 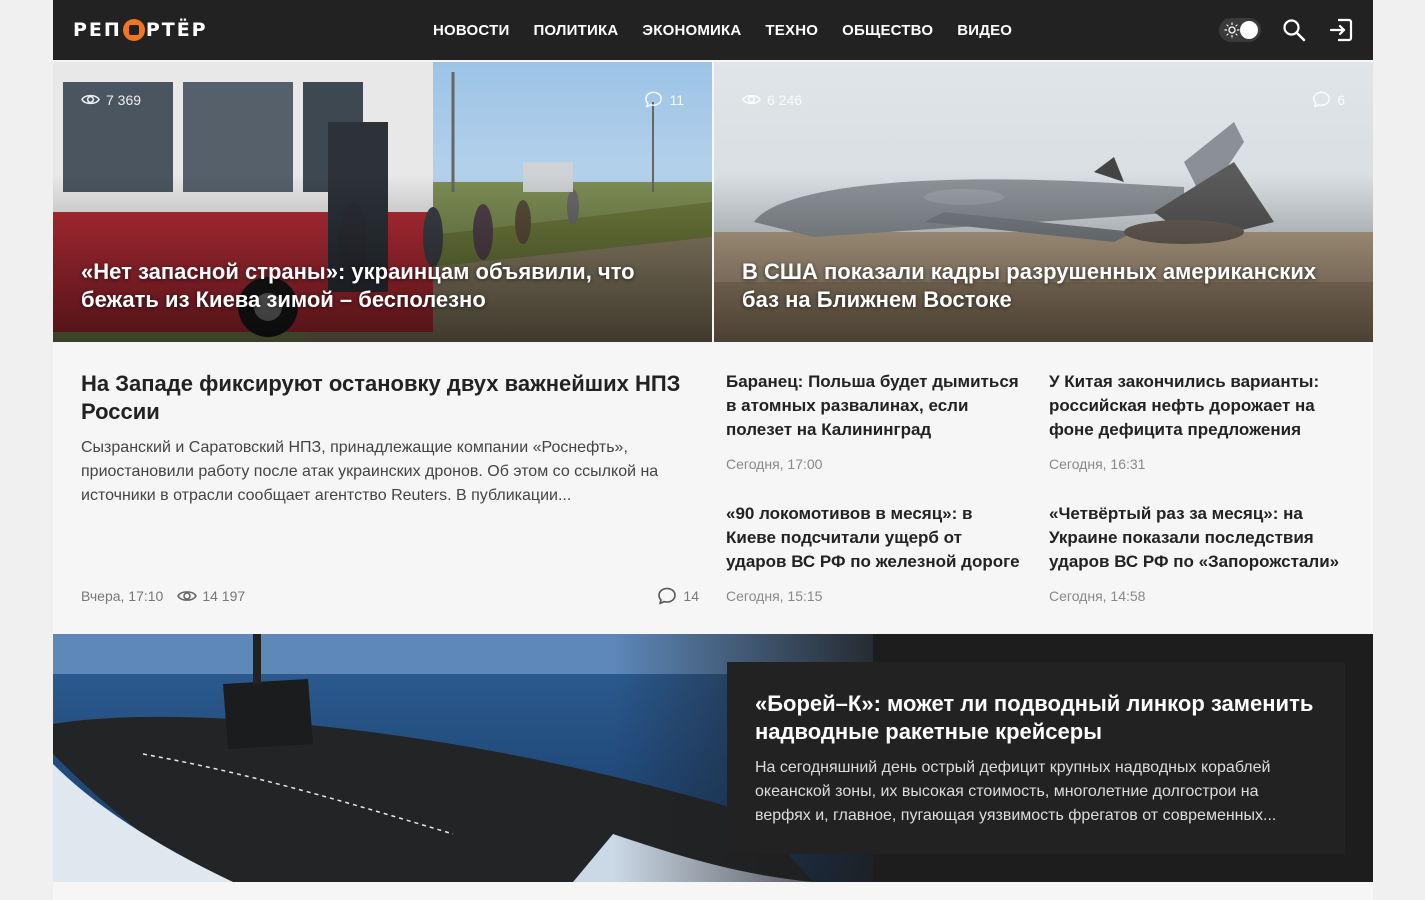 What do you see at coordinates (390, 596) in the screenshot?
I see `feature-meta: Вчера, 17:10 14 197 14` at bounding box center [390, 596].